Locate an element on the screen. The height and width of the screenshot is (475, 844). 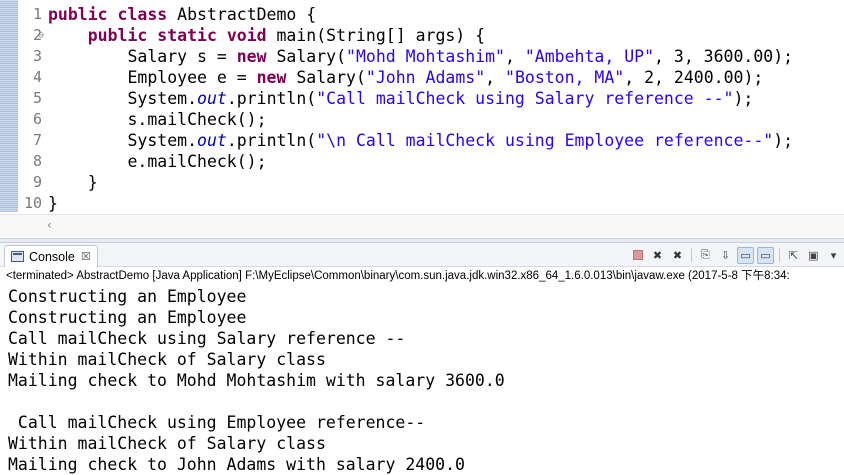
fold-collapse-icon: ⊖ is located at coordinates (41, 35).